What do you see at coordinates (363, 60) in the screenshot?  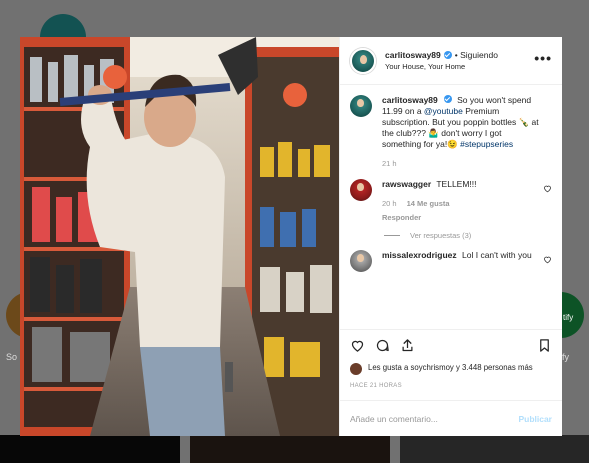 I see `author-avatar` at bounding box center [363, 60].